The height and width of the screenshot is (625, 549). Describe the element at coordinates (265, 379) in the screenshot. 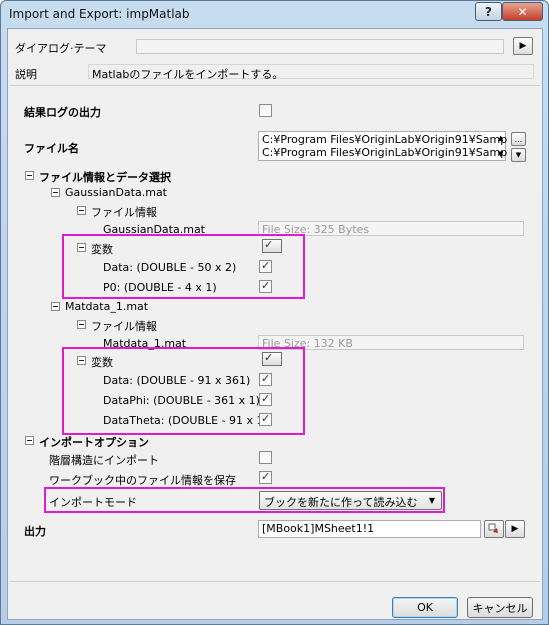

I see `file-2-var-1-checkbox` at that location.